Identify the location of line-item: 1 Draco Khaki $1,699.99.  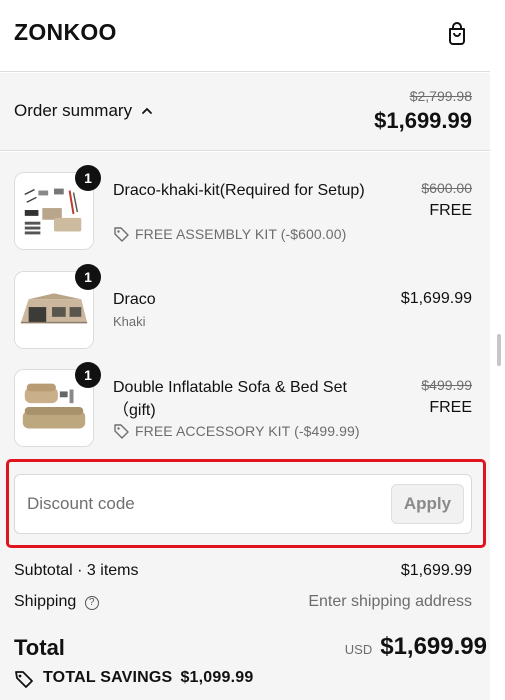
(245, 308).